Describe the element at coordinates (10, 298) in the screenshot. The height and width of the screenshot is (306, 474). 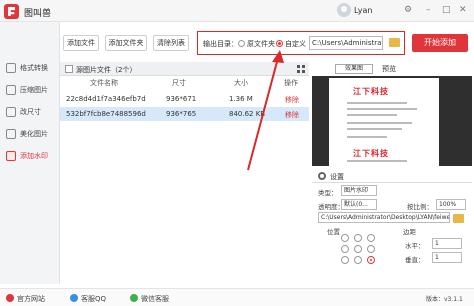
I see `website-icon` at that location.